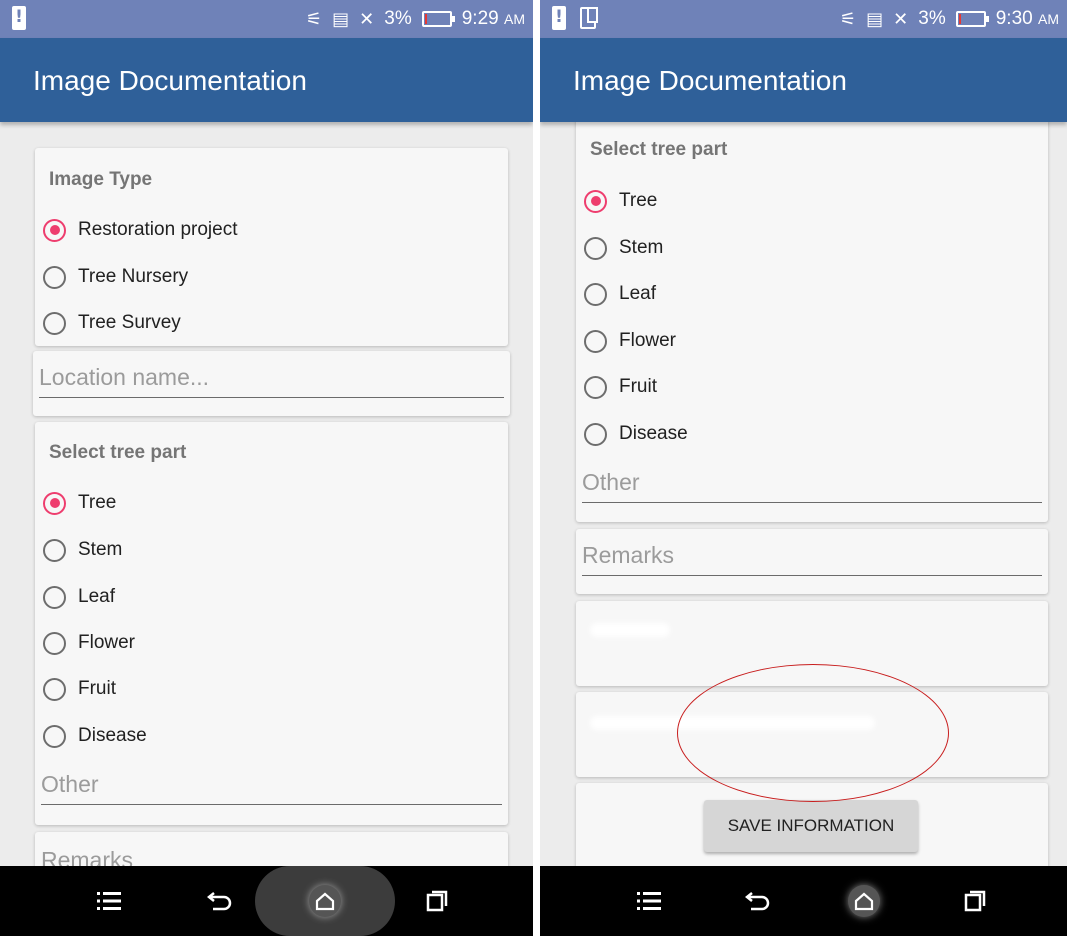 The height and width of the screenshot is (936, 1067). Describe the element at coordinates (589, 18) in the screenshot. I see `dual-screen-icon` at that location.